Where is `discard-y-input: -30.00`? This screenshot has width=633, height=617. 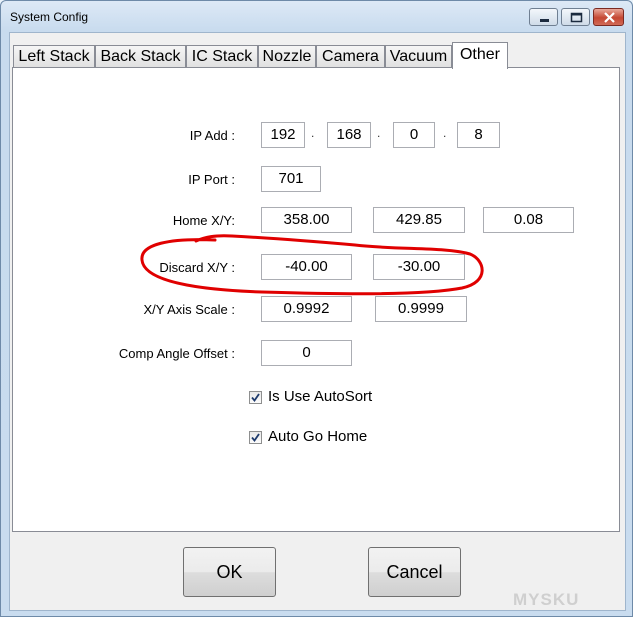
discard-y-input: -30.00 is located at coordinates (419, 267).